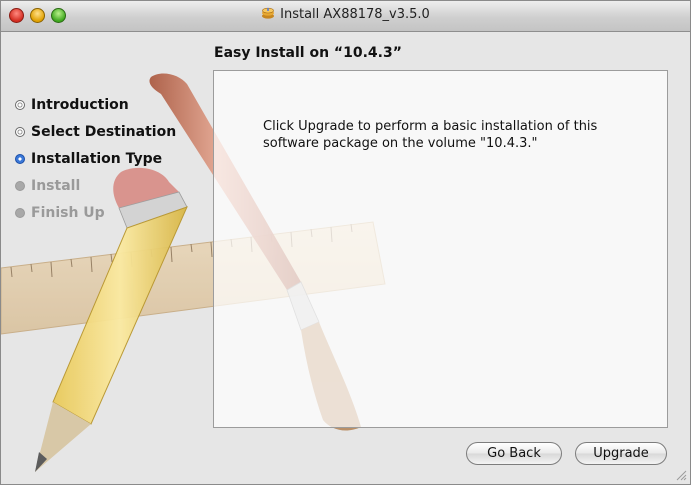 The image size is (691, 485). What do you see at coordinates (621, 453) in the screenshot?
I see `upgrade-button: Upgrade` at bounding box center [621, 453].